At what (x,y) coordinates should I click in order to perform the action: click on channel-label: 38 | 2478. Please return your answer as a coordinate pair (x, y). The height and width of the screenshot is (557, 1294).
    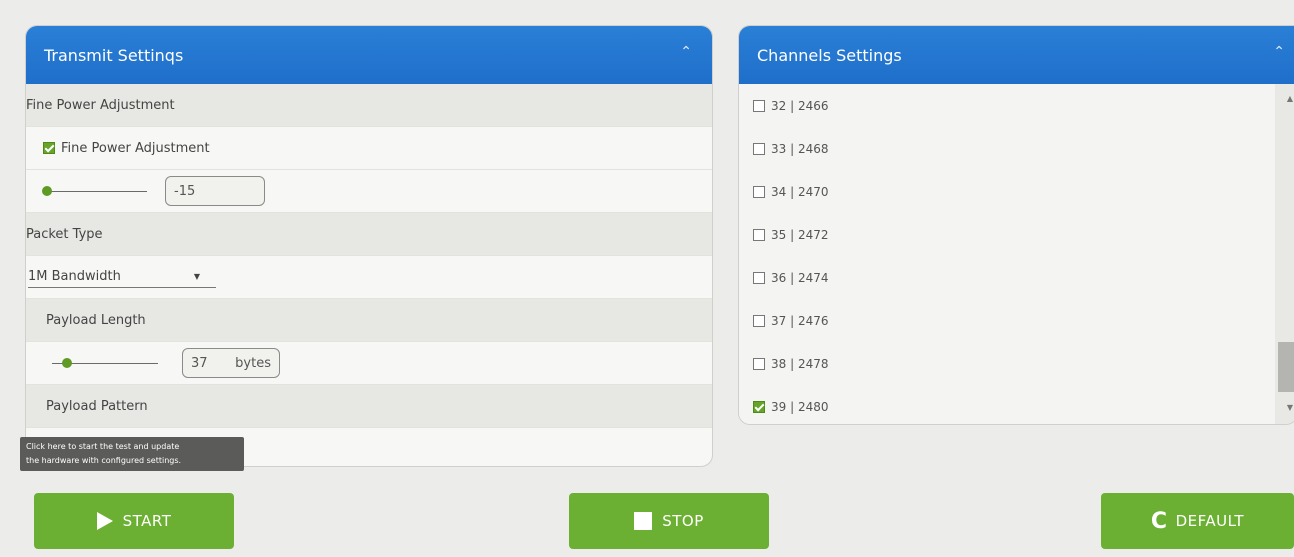
    Looking at the image, I should click on (800, 363).